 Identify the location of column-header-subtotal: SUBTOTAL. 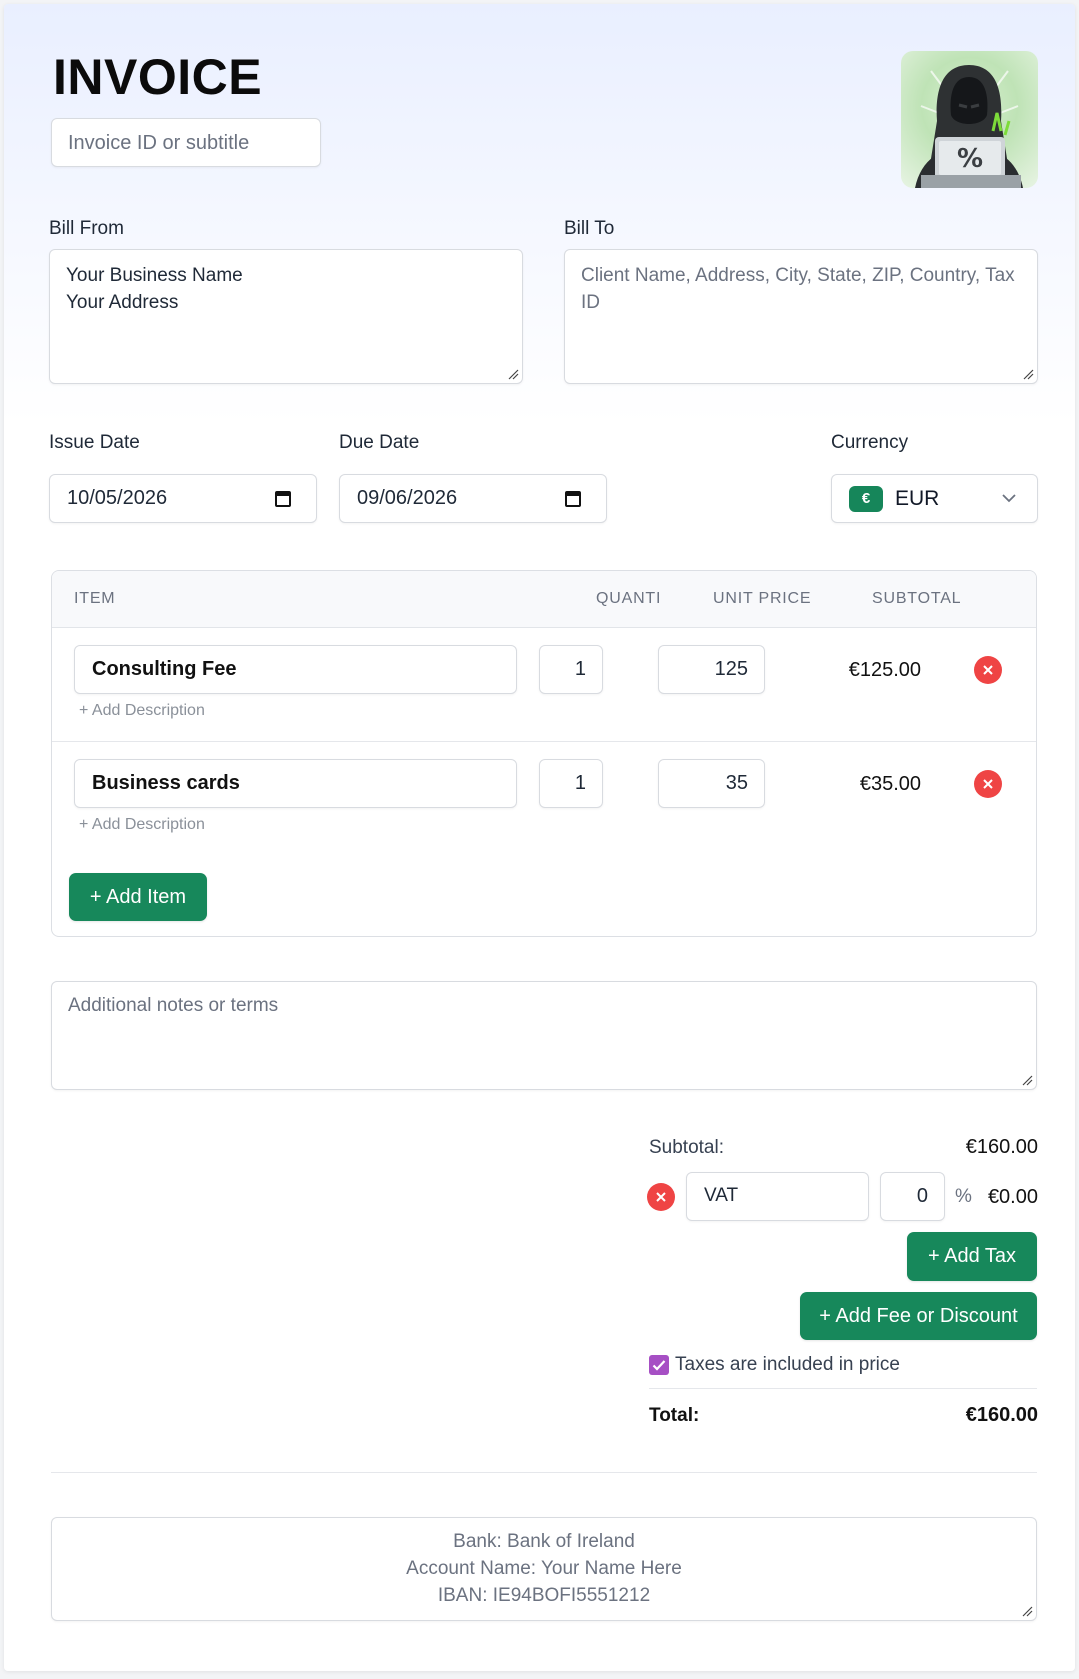
(917, 598).